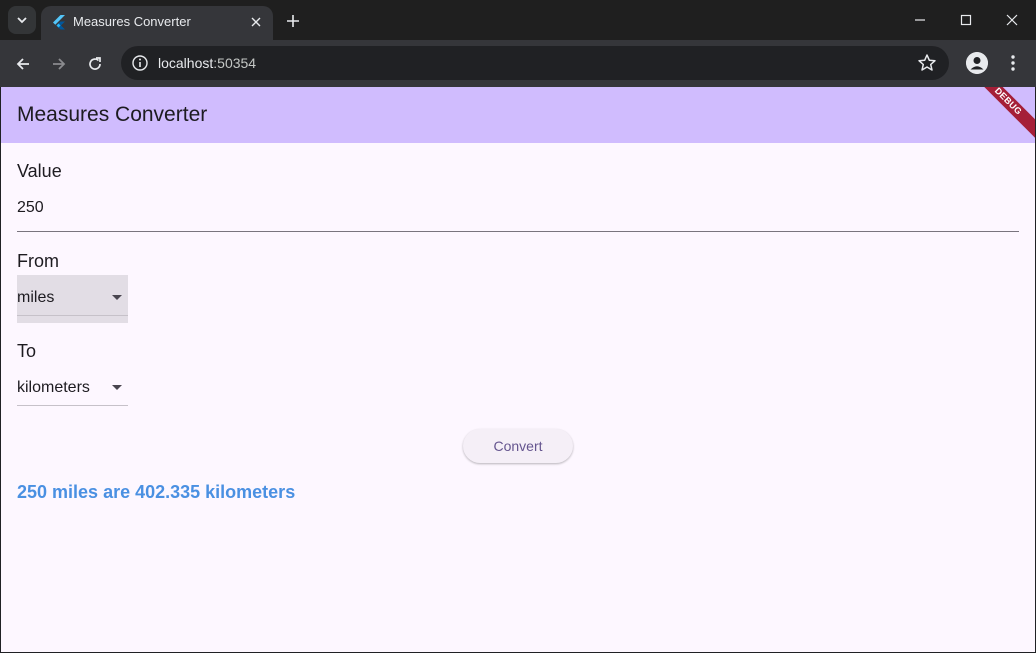 The height and width of the screenshot is (653, 1036). I want to click on reload-button, so click(95, 64).